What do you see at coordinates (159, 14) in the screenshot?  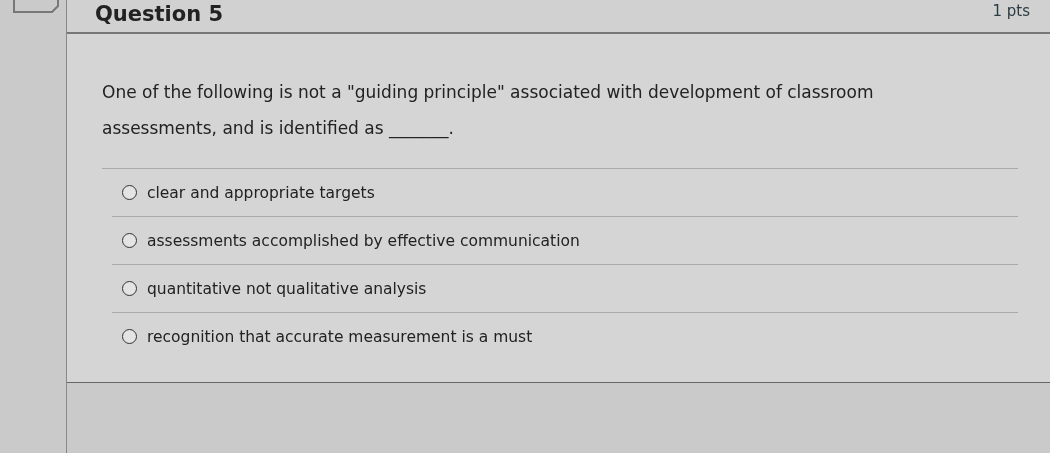 I see `question-title: Question 5` at bounding box center [159, 14].